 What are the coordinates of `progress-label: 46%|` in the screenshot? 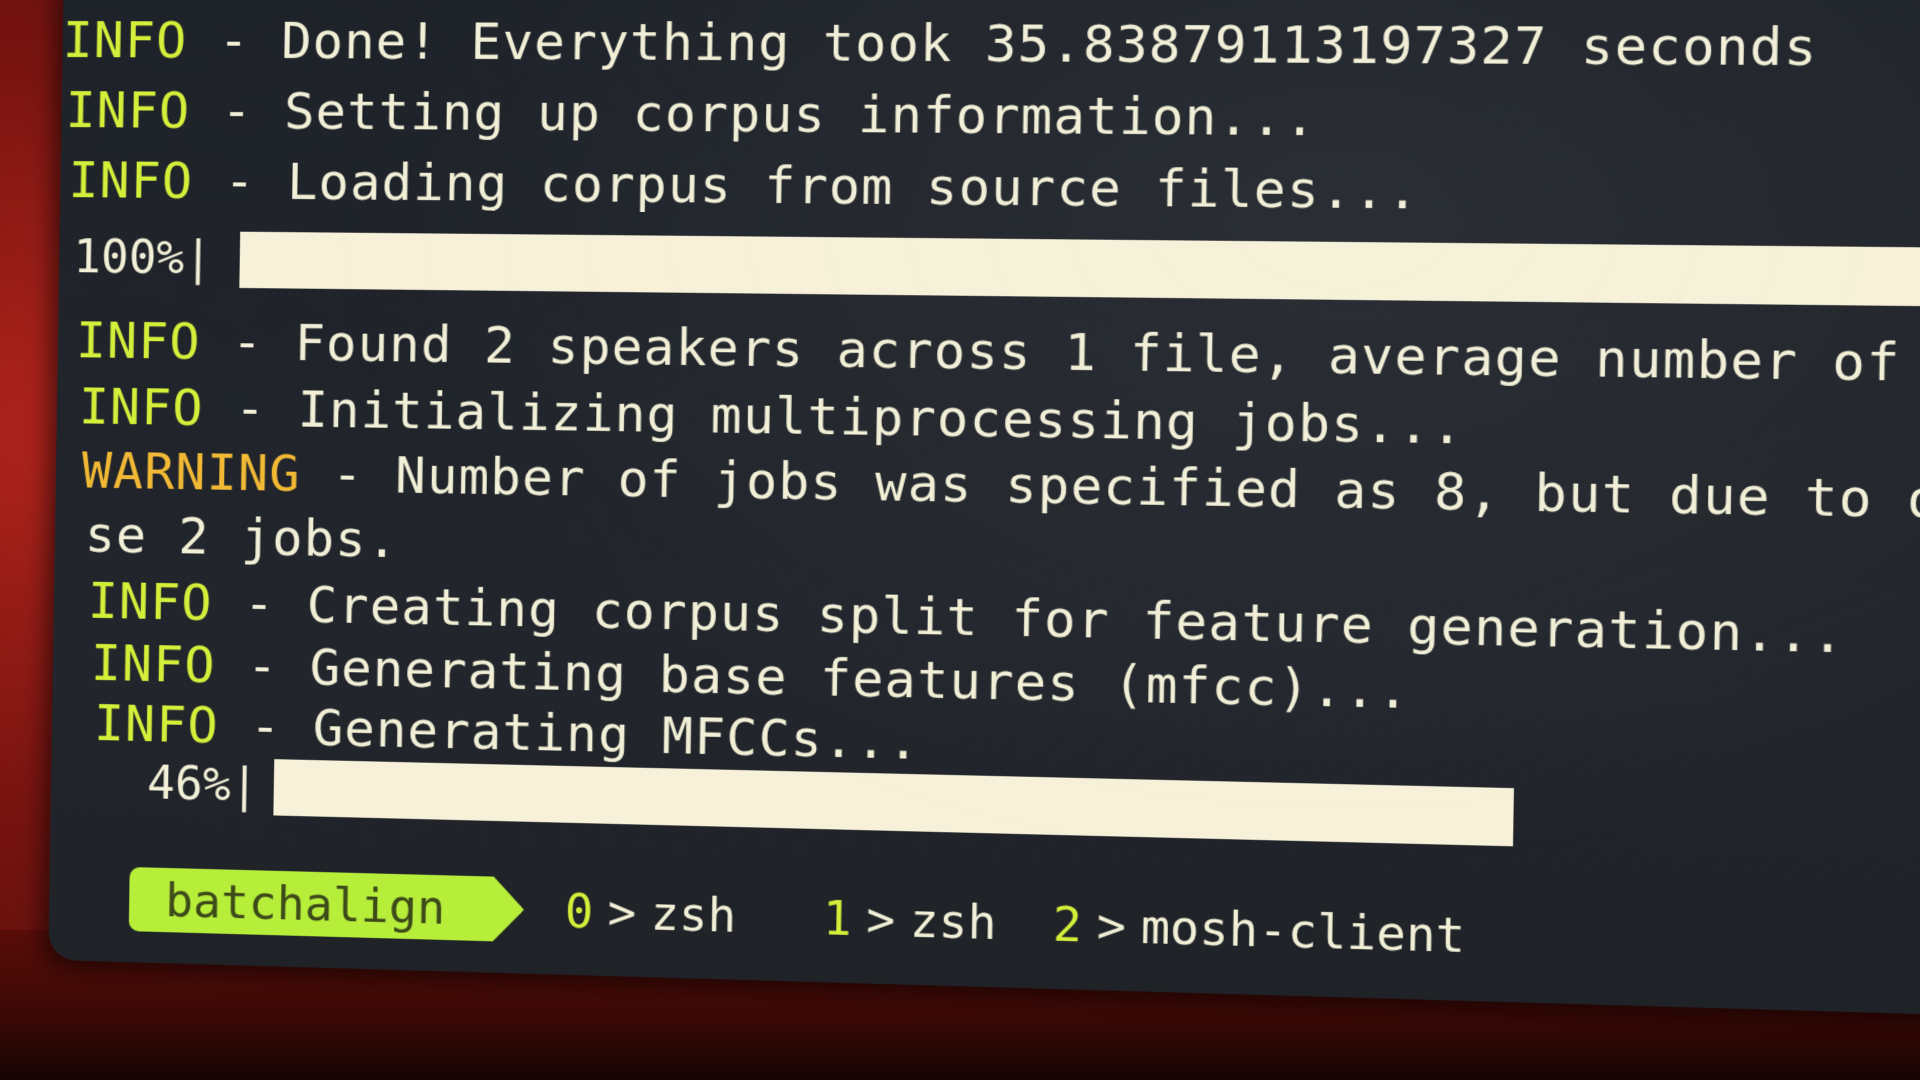 It's located at (202, 784).